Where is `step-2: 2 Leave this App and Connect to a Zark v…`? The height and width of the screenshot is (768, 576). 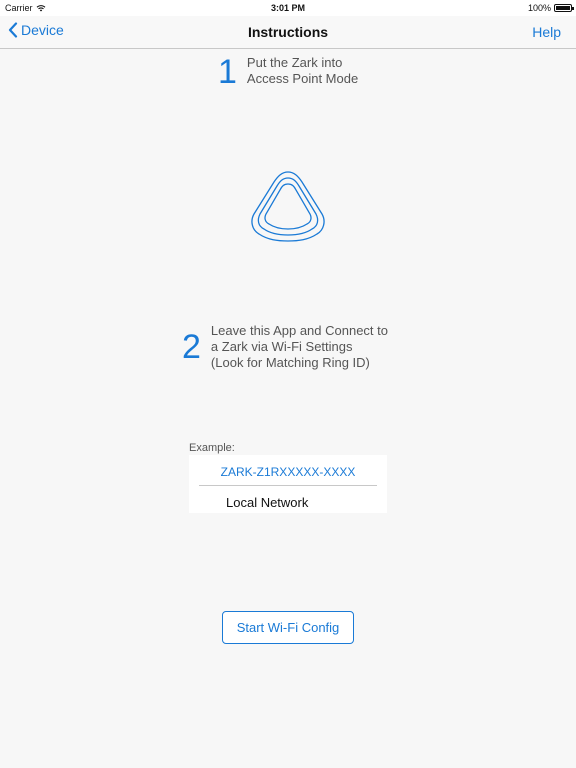
step-2: 2 Leave this App and Connect to a Zark v… is located at coordinates (285, 347).